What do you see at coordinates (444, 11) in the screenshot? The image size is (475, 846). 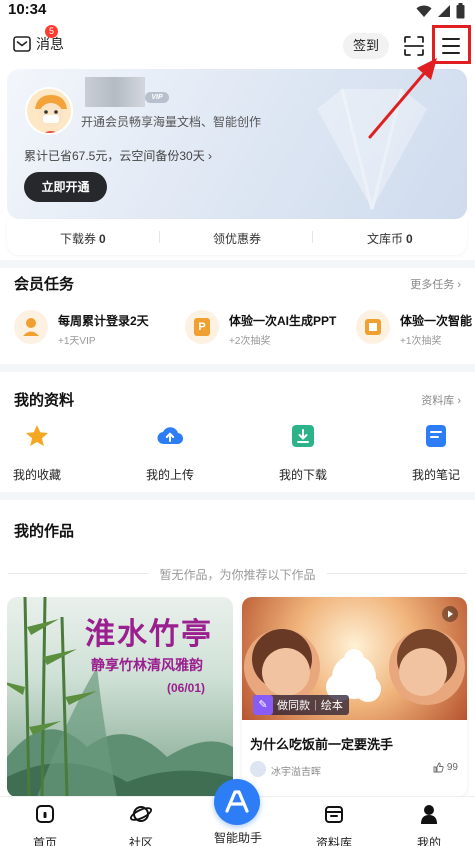 I see `signal-icon` at bounding box center [444, 11].